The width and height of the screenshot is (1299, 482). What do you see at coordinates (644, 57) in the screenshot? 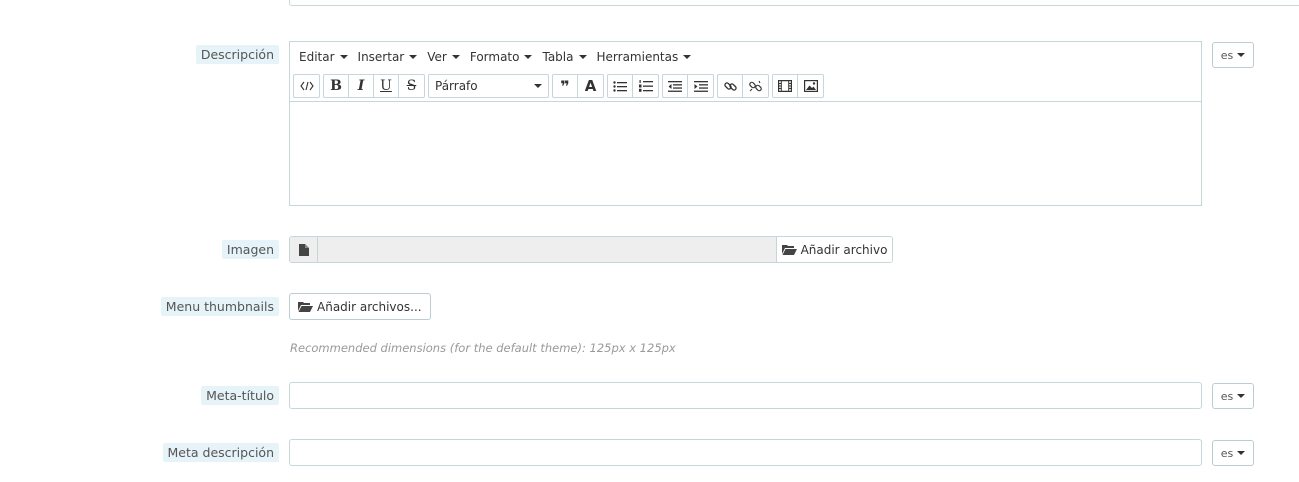
I see `menu-herramientas: Herramientas` at bounding box center [644, 57].